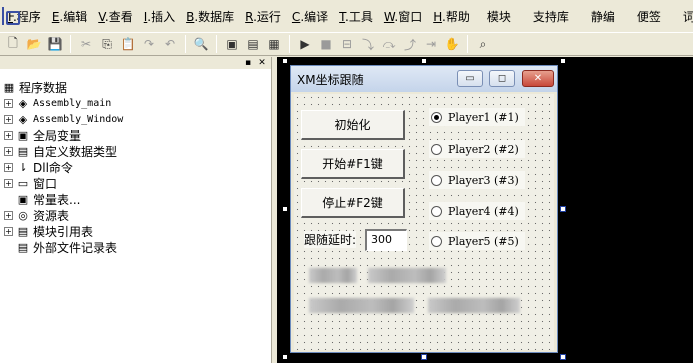  I want to click on step-into-icon: ⤵, so click(368, 44).